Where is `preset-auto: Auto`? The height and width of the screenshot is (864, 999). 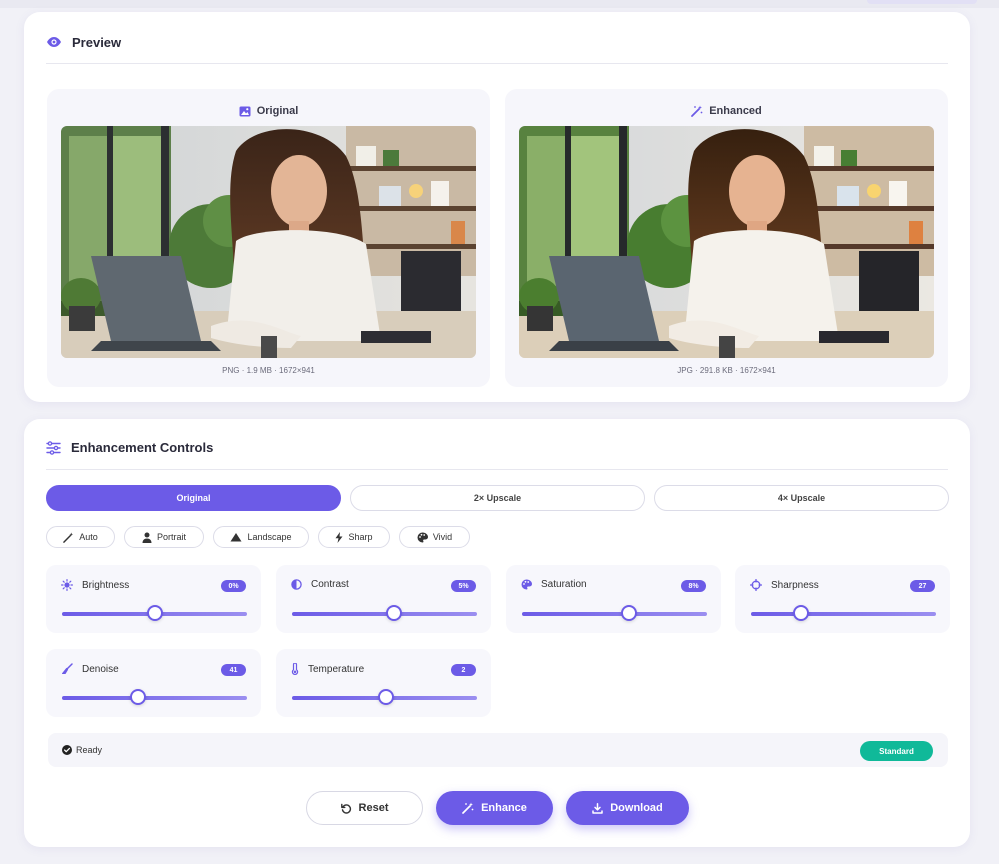 preset-auto: Auto is located at coordinates (80, 537).